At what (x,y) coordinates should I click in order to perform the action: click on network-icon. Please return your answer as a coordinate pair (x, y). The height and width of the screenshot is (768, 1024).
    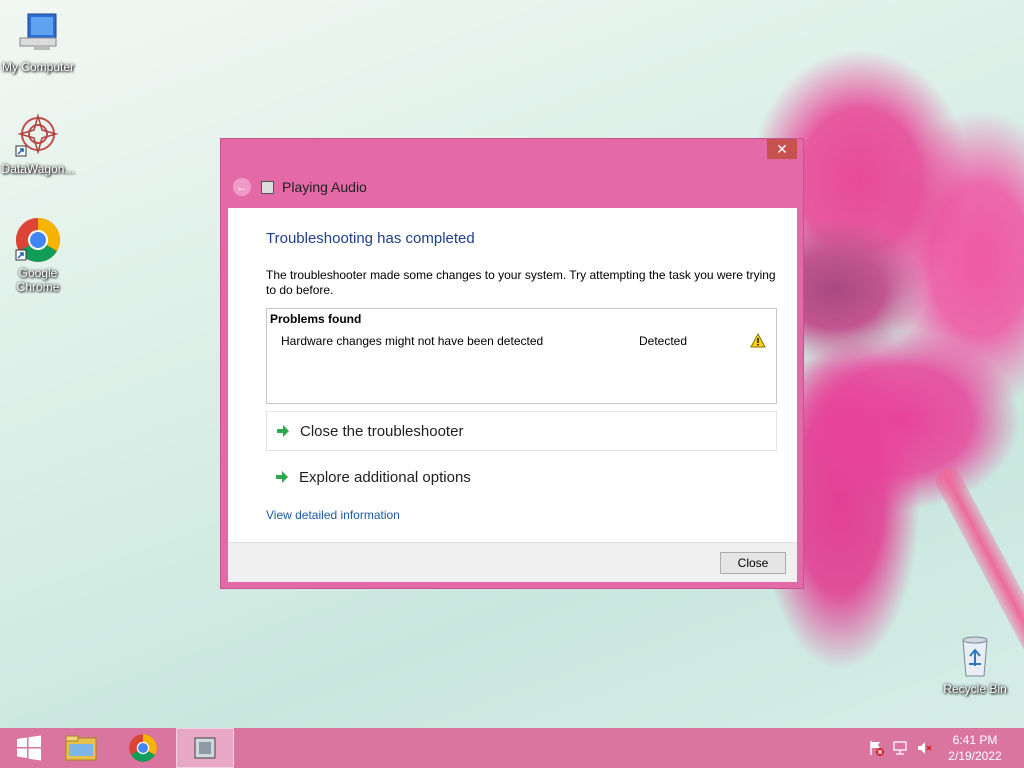
    Looking at the image, I should click on (900, 748).